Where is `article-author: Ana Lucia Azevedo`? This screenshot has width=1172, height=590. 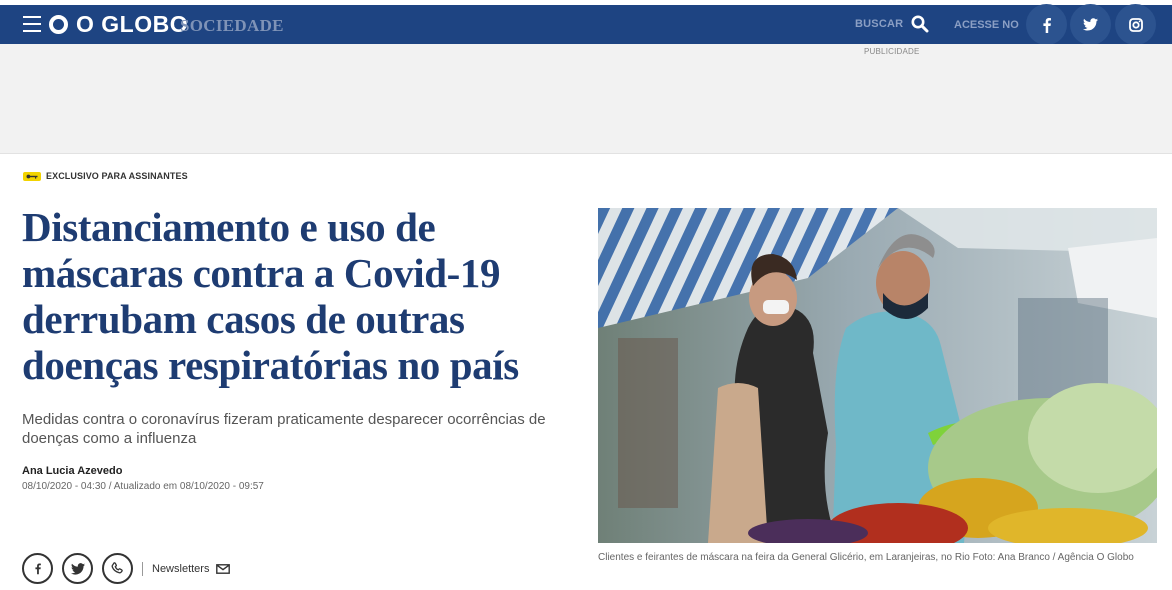 article-author: Ana Lucia Azevedo is located at coordinates (72, 471).